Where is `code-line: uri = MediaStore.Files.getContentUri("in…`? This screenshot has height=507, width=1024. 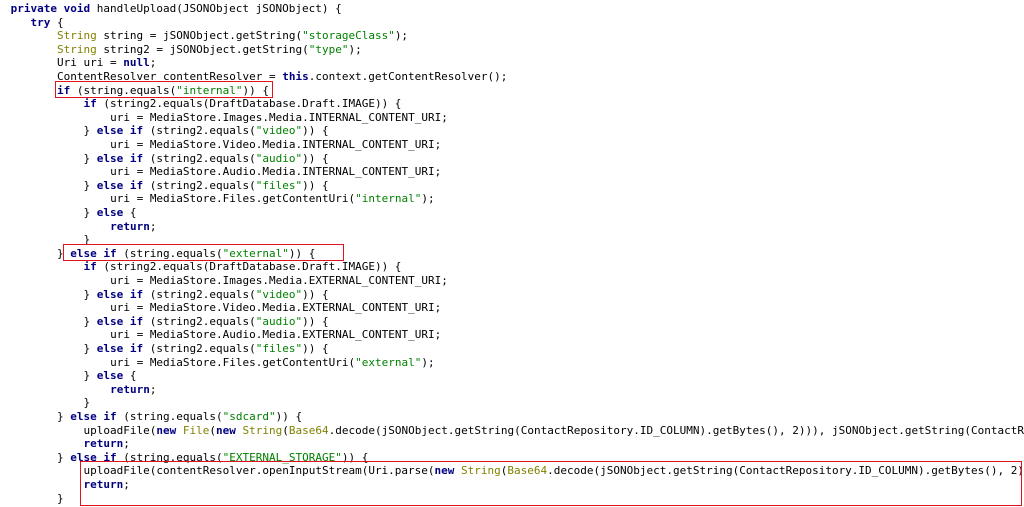 code-line: uri = MediaStore.Files.getContentUri("in… is located at coordinates (272, 199).